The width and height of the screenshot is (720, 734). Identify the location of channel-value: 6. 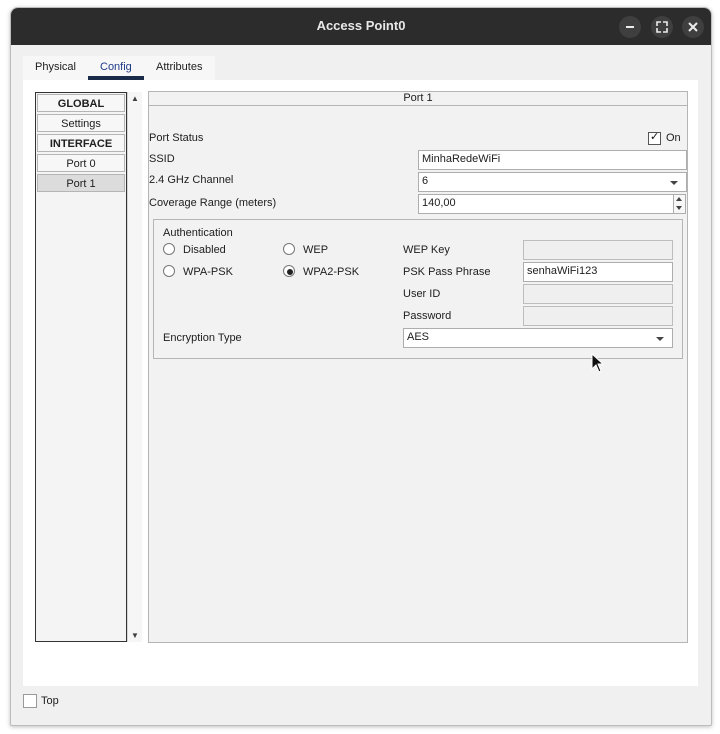
(425, 181).